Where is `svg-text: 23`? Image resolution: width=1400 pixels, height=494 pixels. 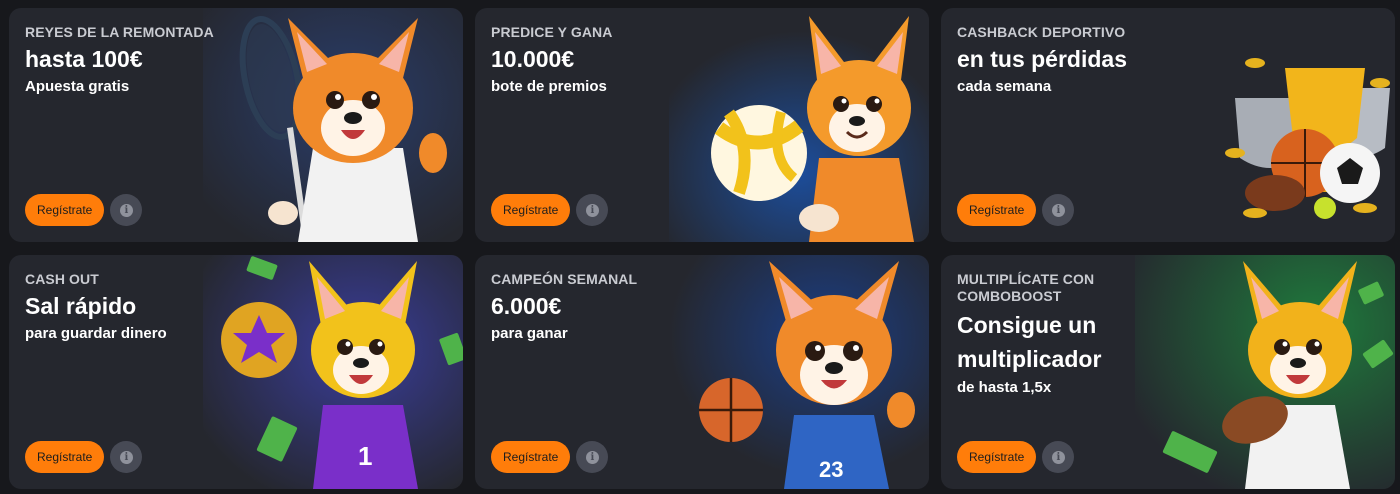 svg-text: 23 is located at coordinates (831, 469).